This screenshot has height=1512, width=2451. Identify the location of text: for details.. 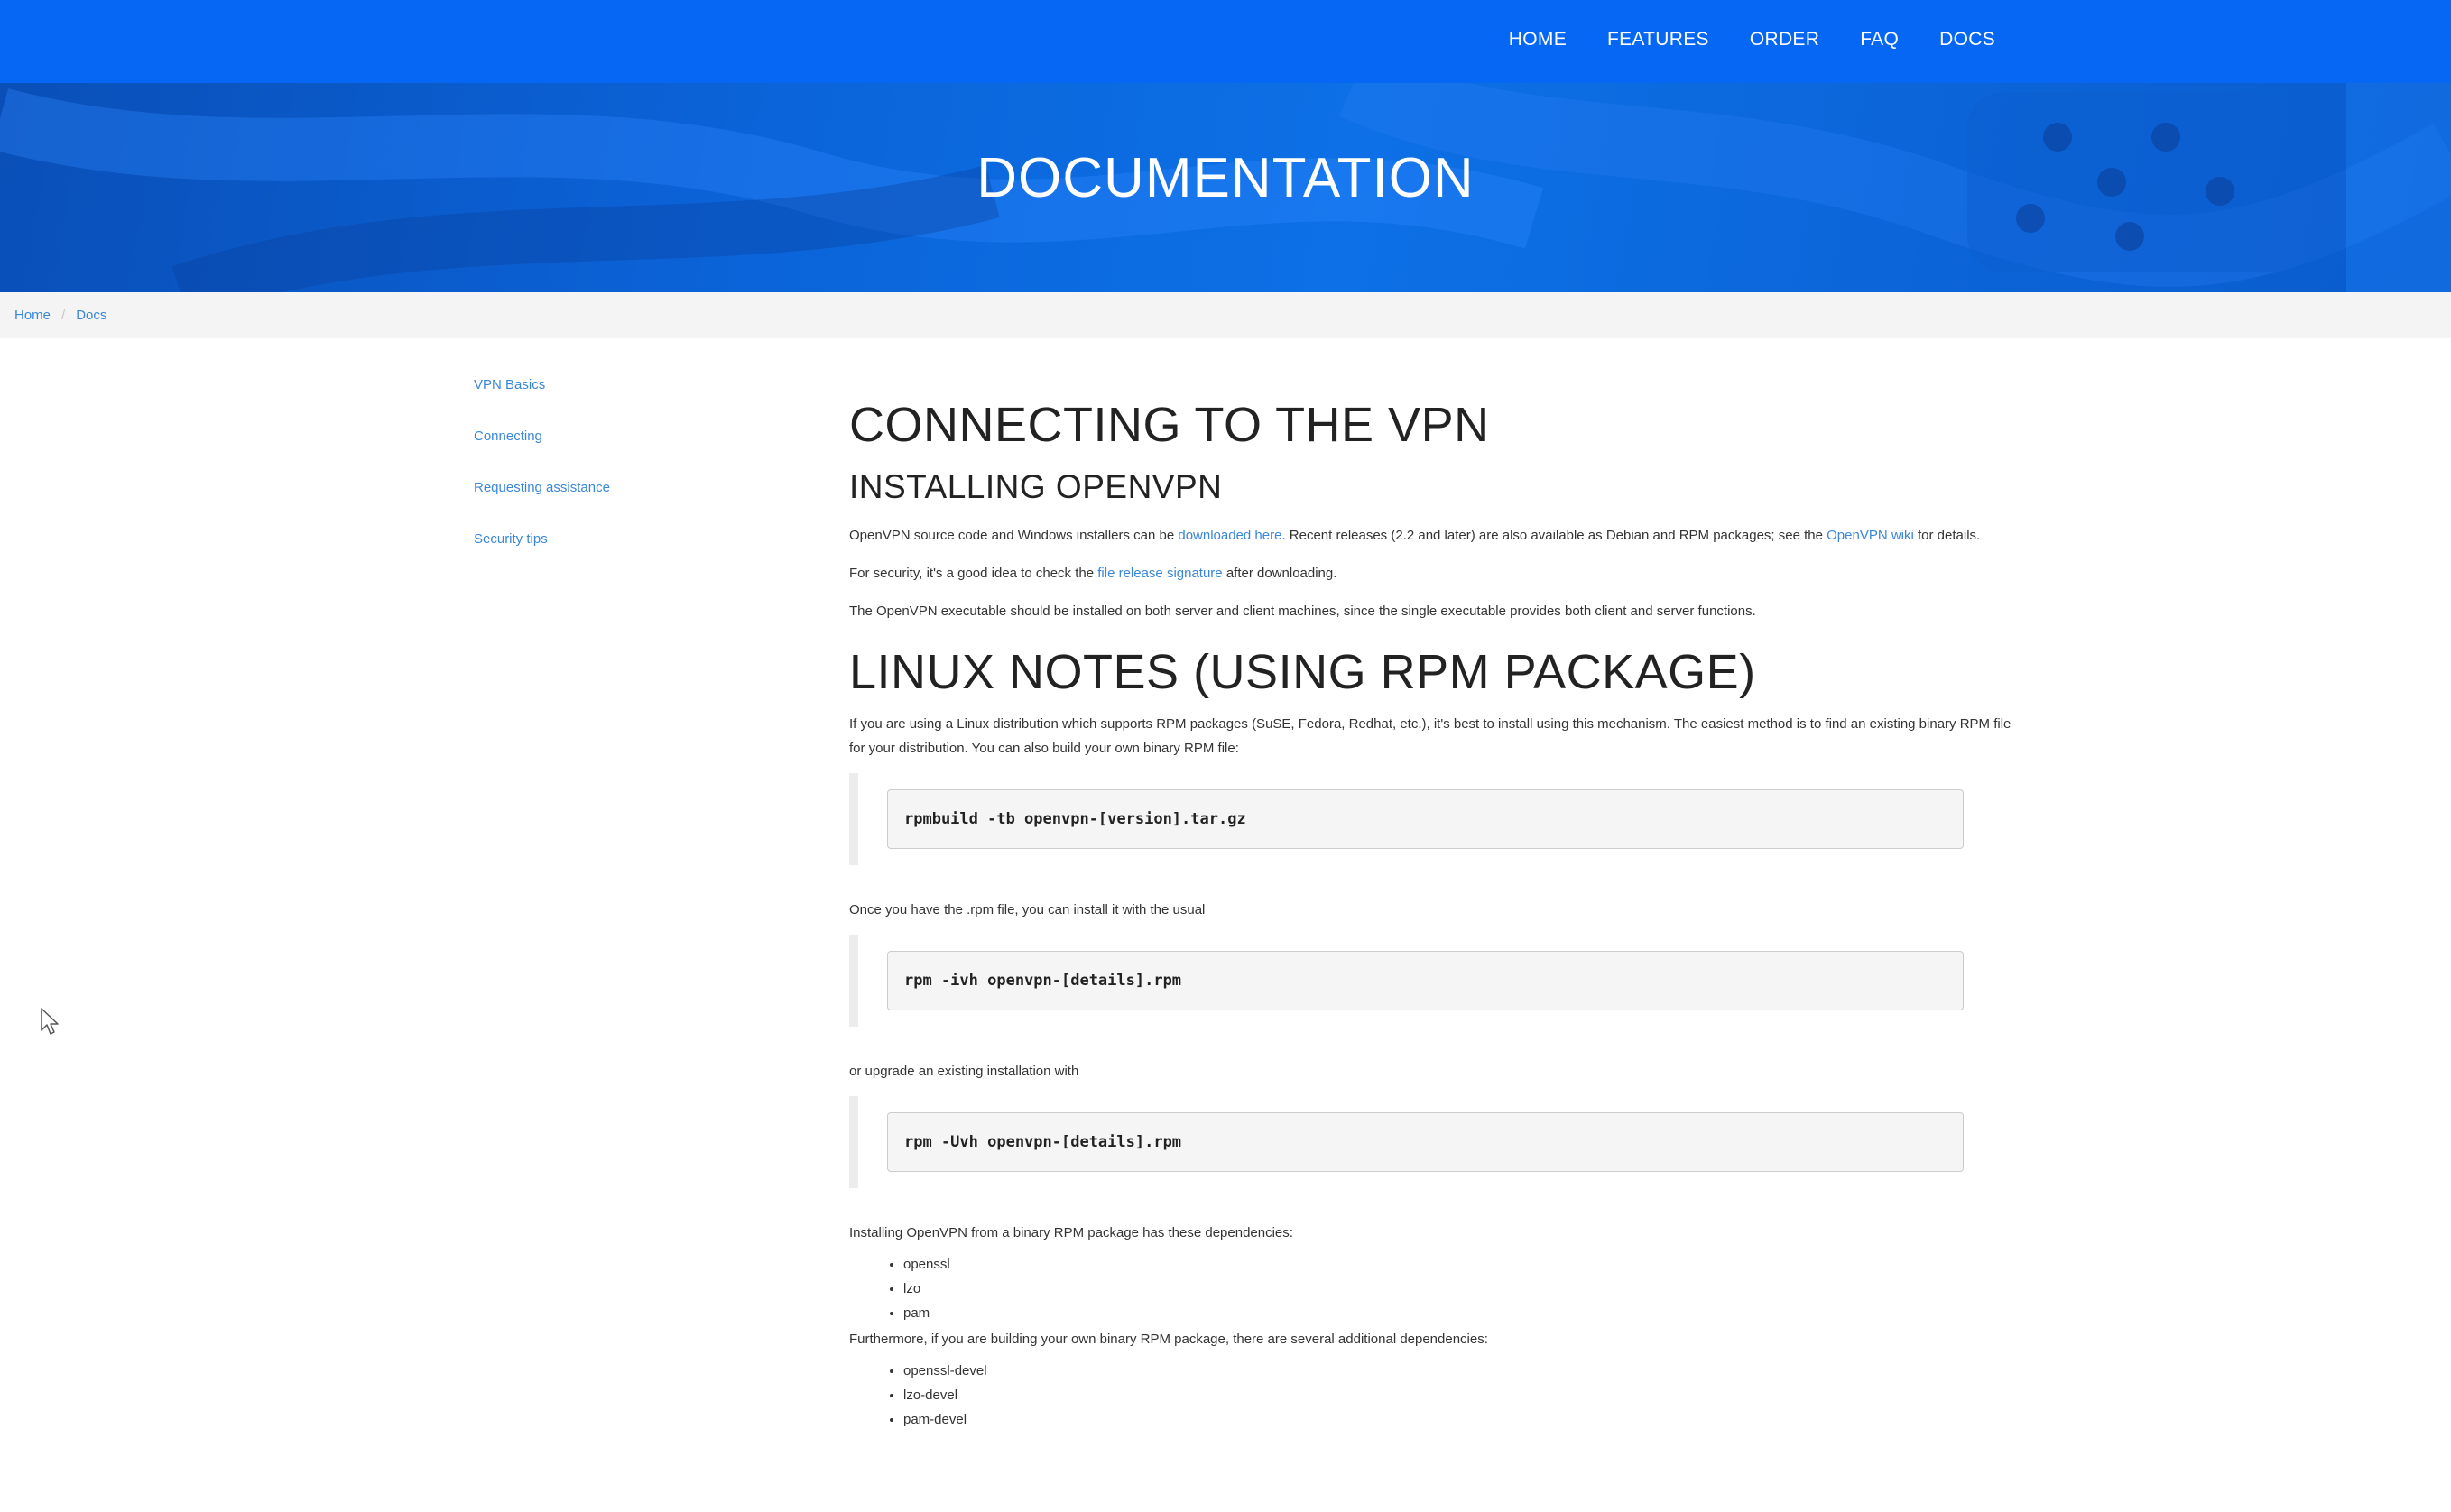
(1947, 535).